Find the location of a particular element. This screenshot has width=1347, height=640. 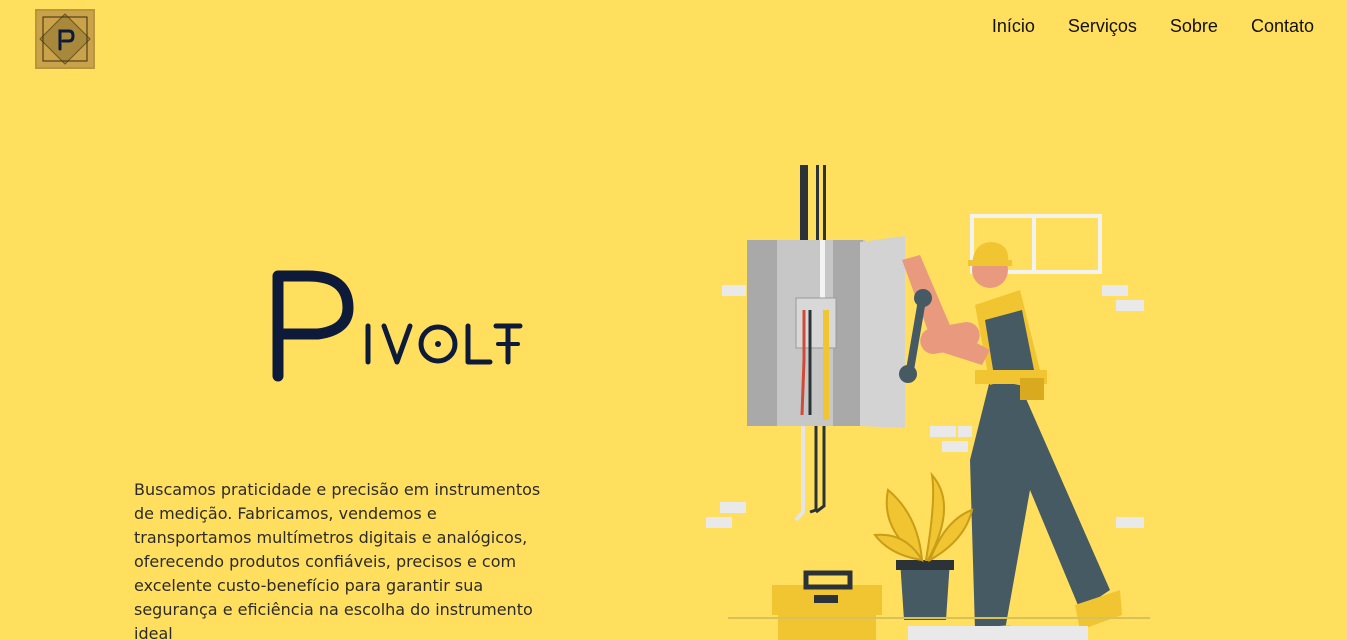

nav-item-contato: Contato is located at coordinates (1282, 26).